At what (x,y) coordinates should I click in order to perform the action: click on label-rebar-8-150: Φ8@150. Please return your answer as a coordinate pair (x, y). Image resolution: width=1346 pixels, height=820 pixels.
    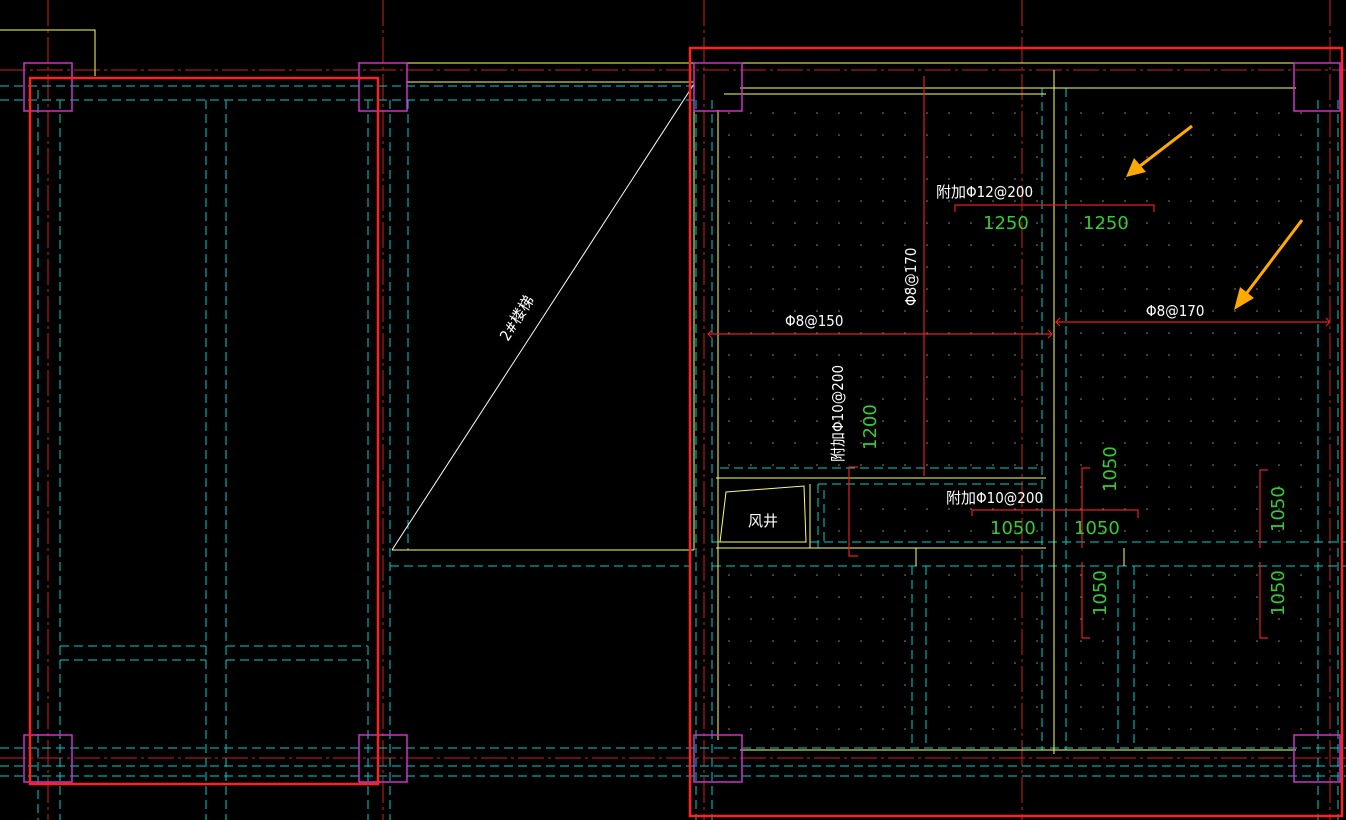
    Looking at the image, I should click on (814, 321).